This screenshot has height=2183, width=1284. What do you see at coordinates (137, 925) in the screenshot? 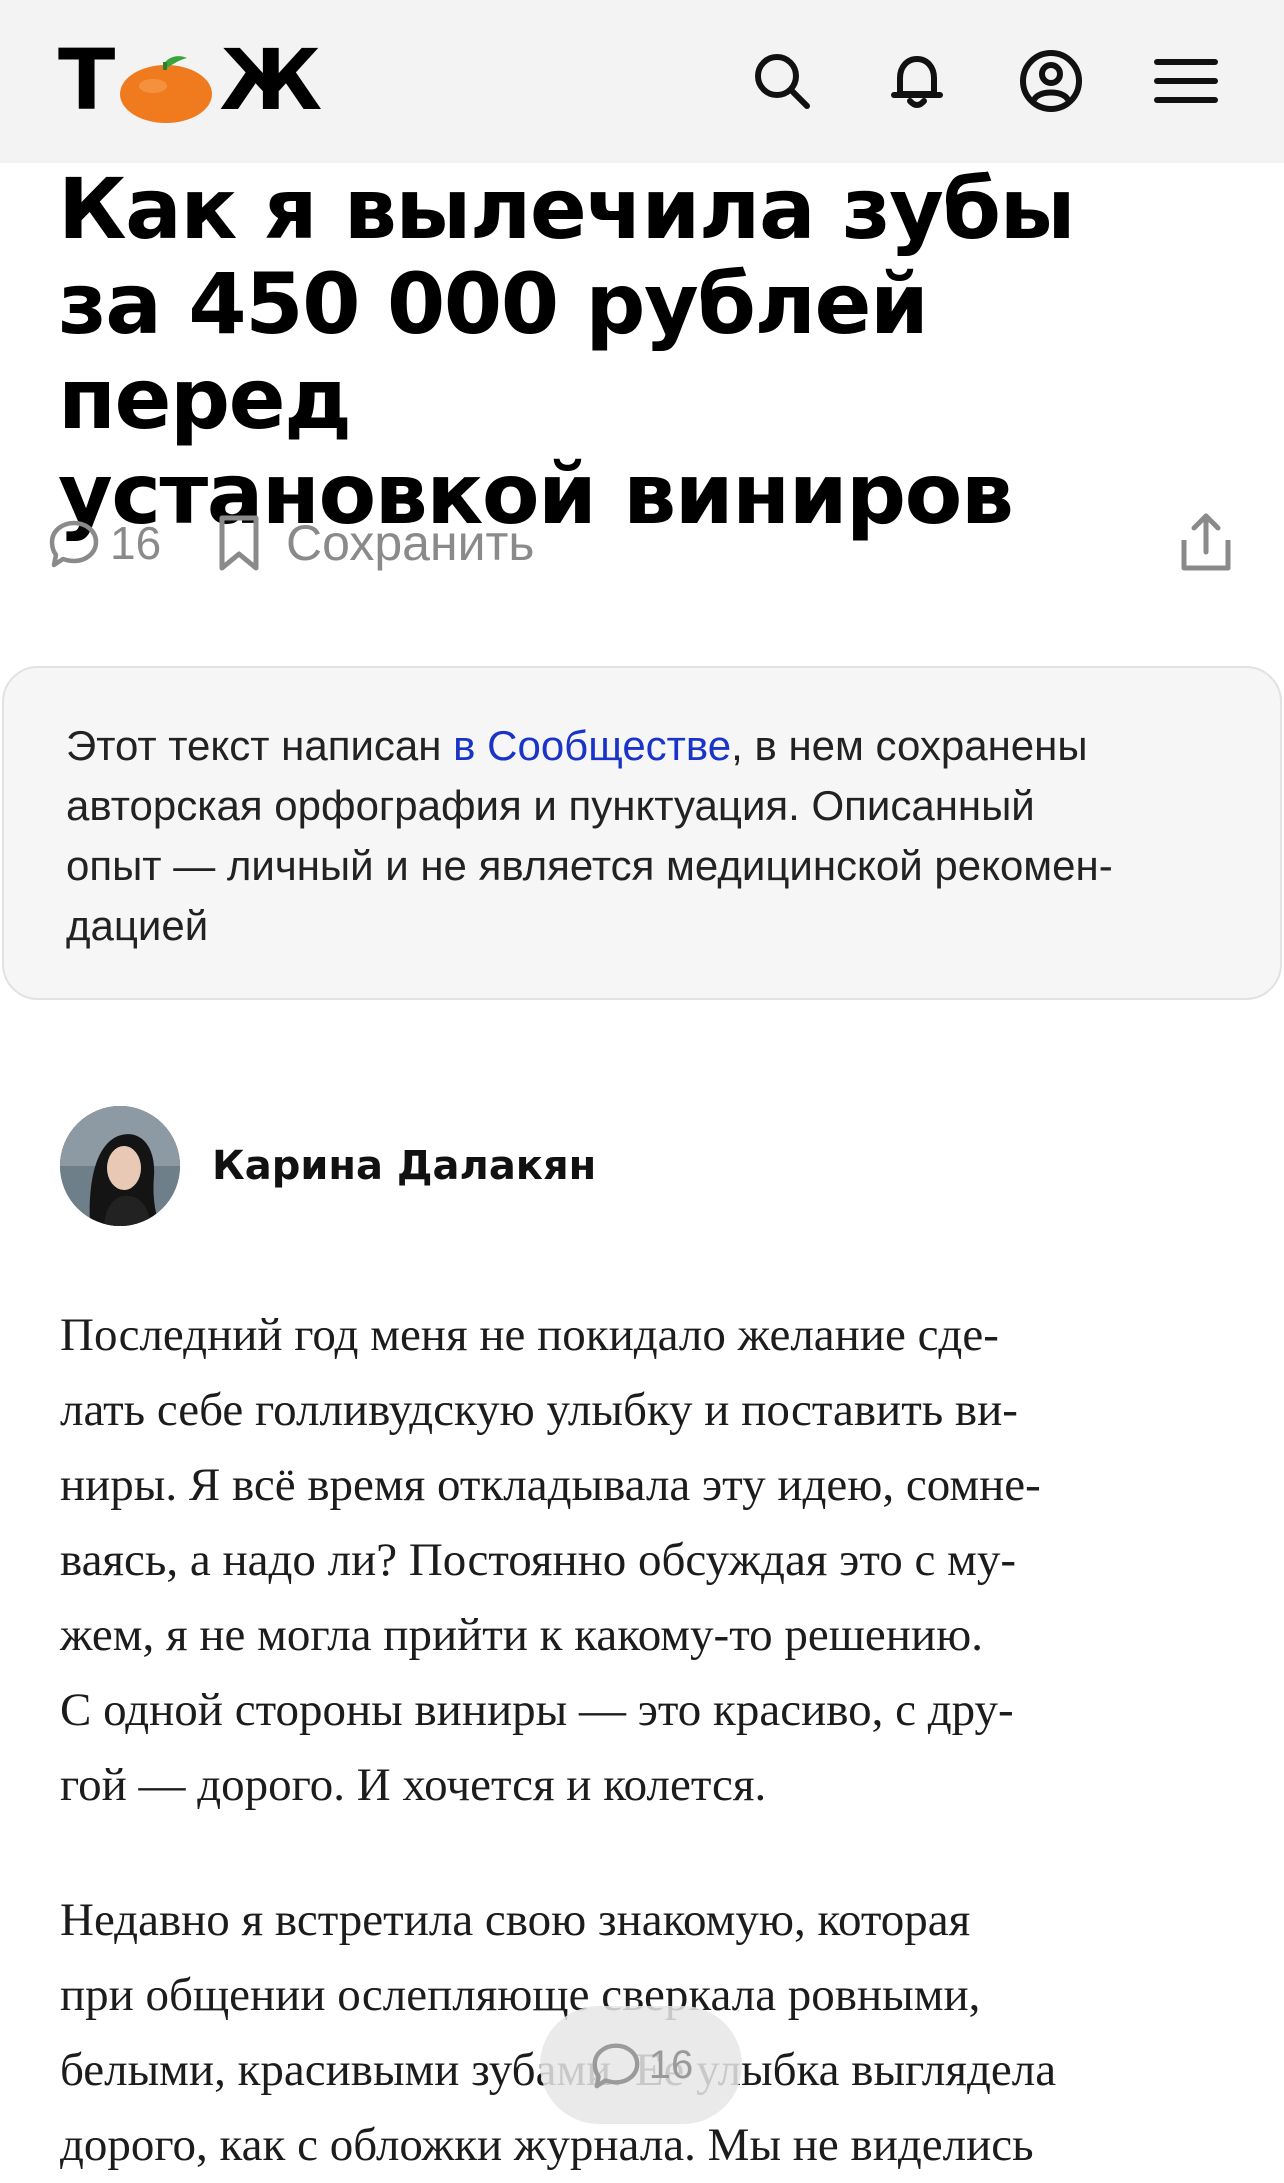
I see `notice-text: дацией` at bounding box center [137, 925].